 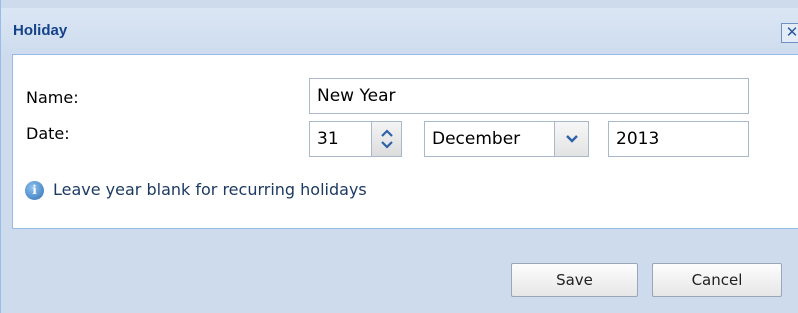 I want to click on close-button: ✕, so click(x=789, y=33).